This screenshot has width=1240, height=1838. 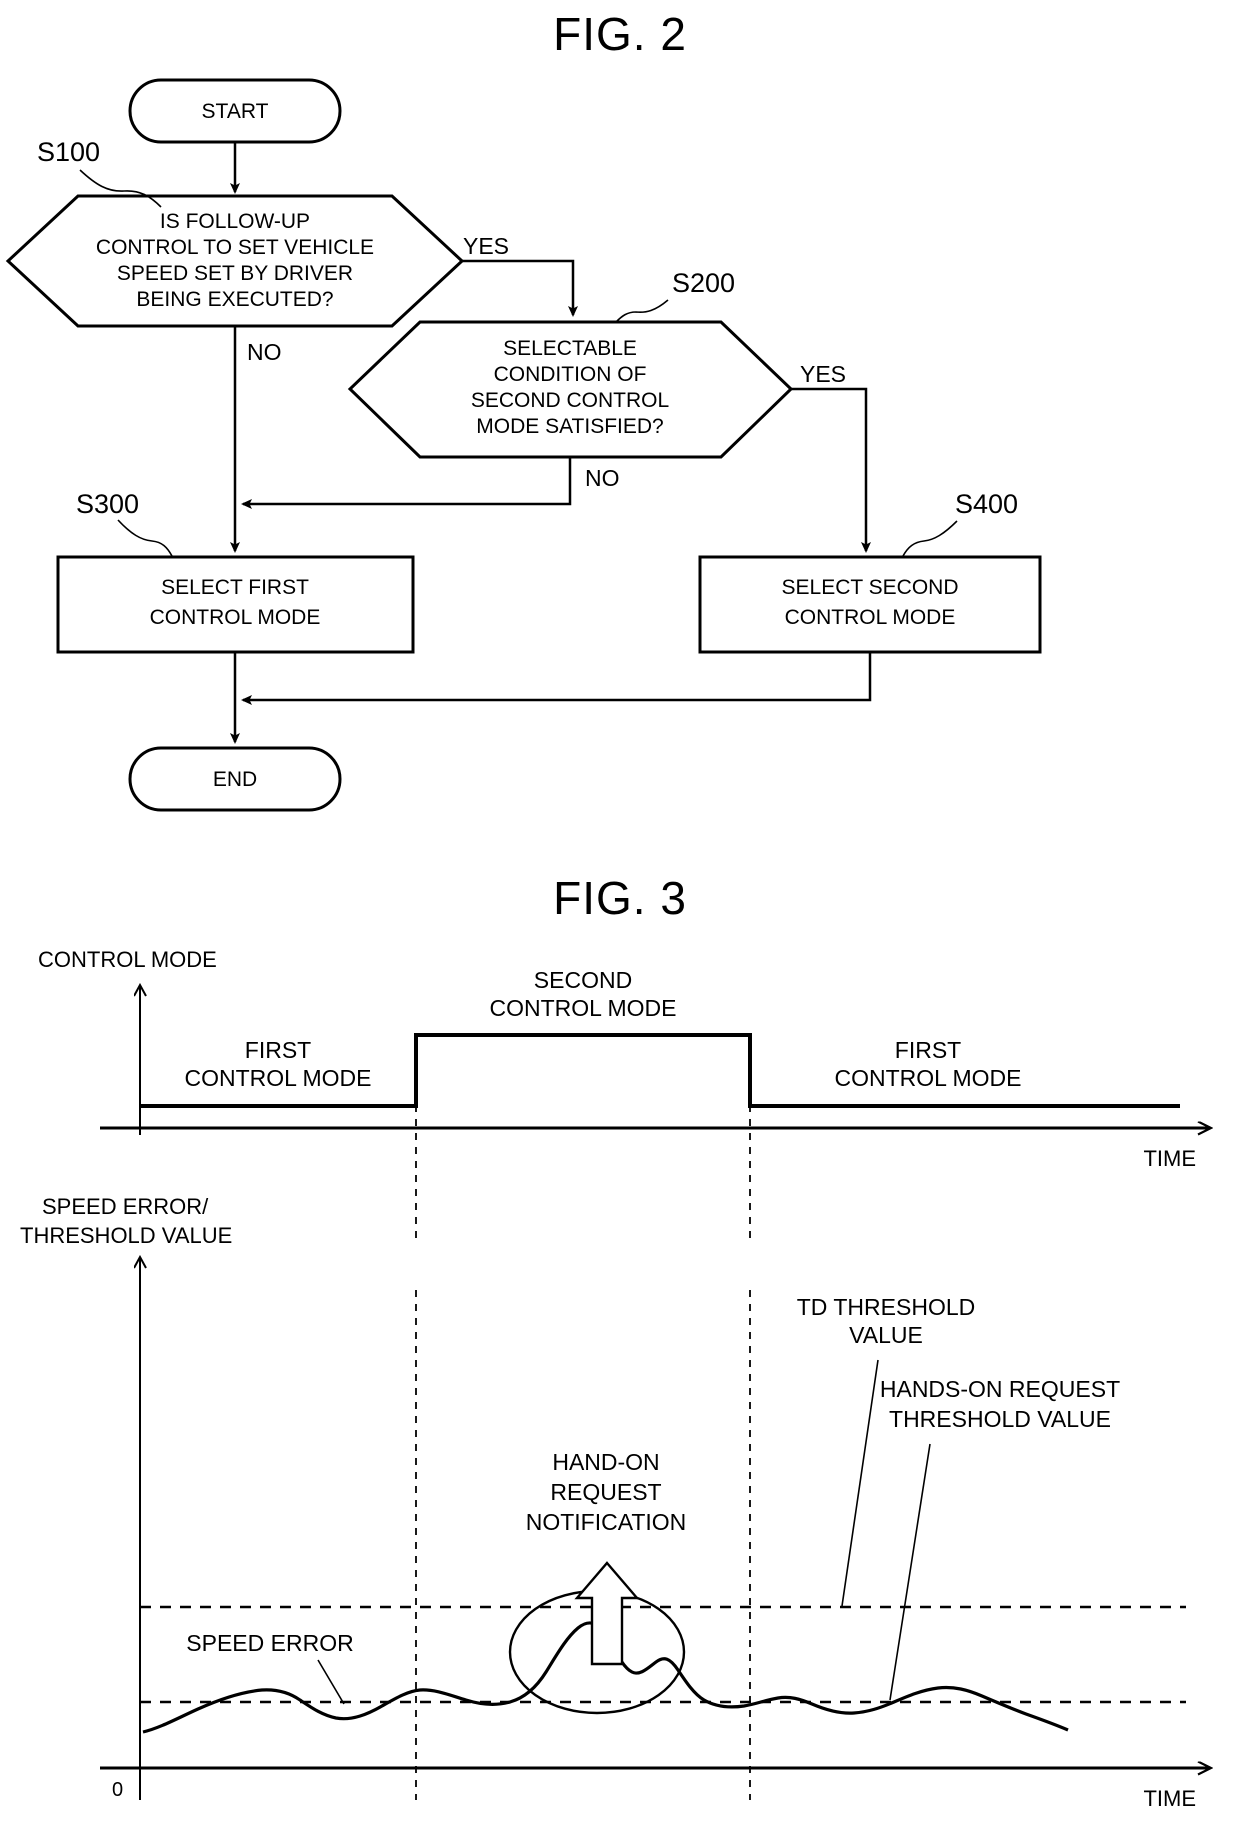 I want to click on lower-chart-x-axis-label: TIME, so click(x=1169, y=1798).